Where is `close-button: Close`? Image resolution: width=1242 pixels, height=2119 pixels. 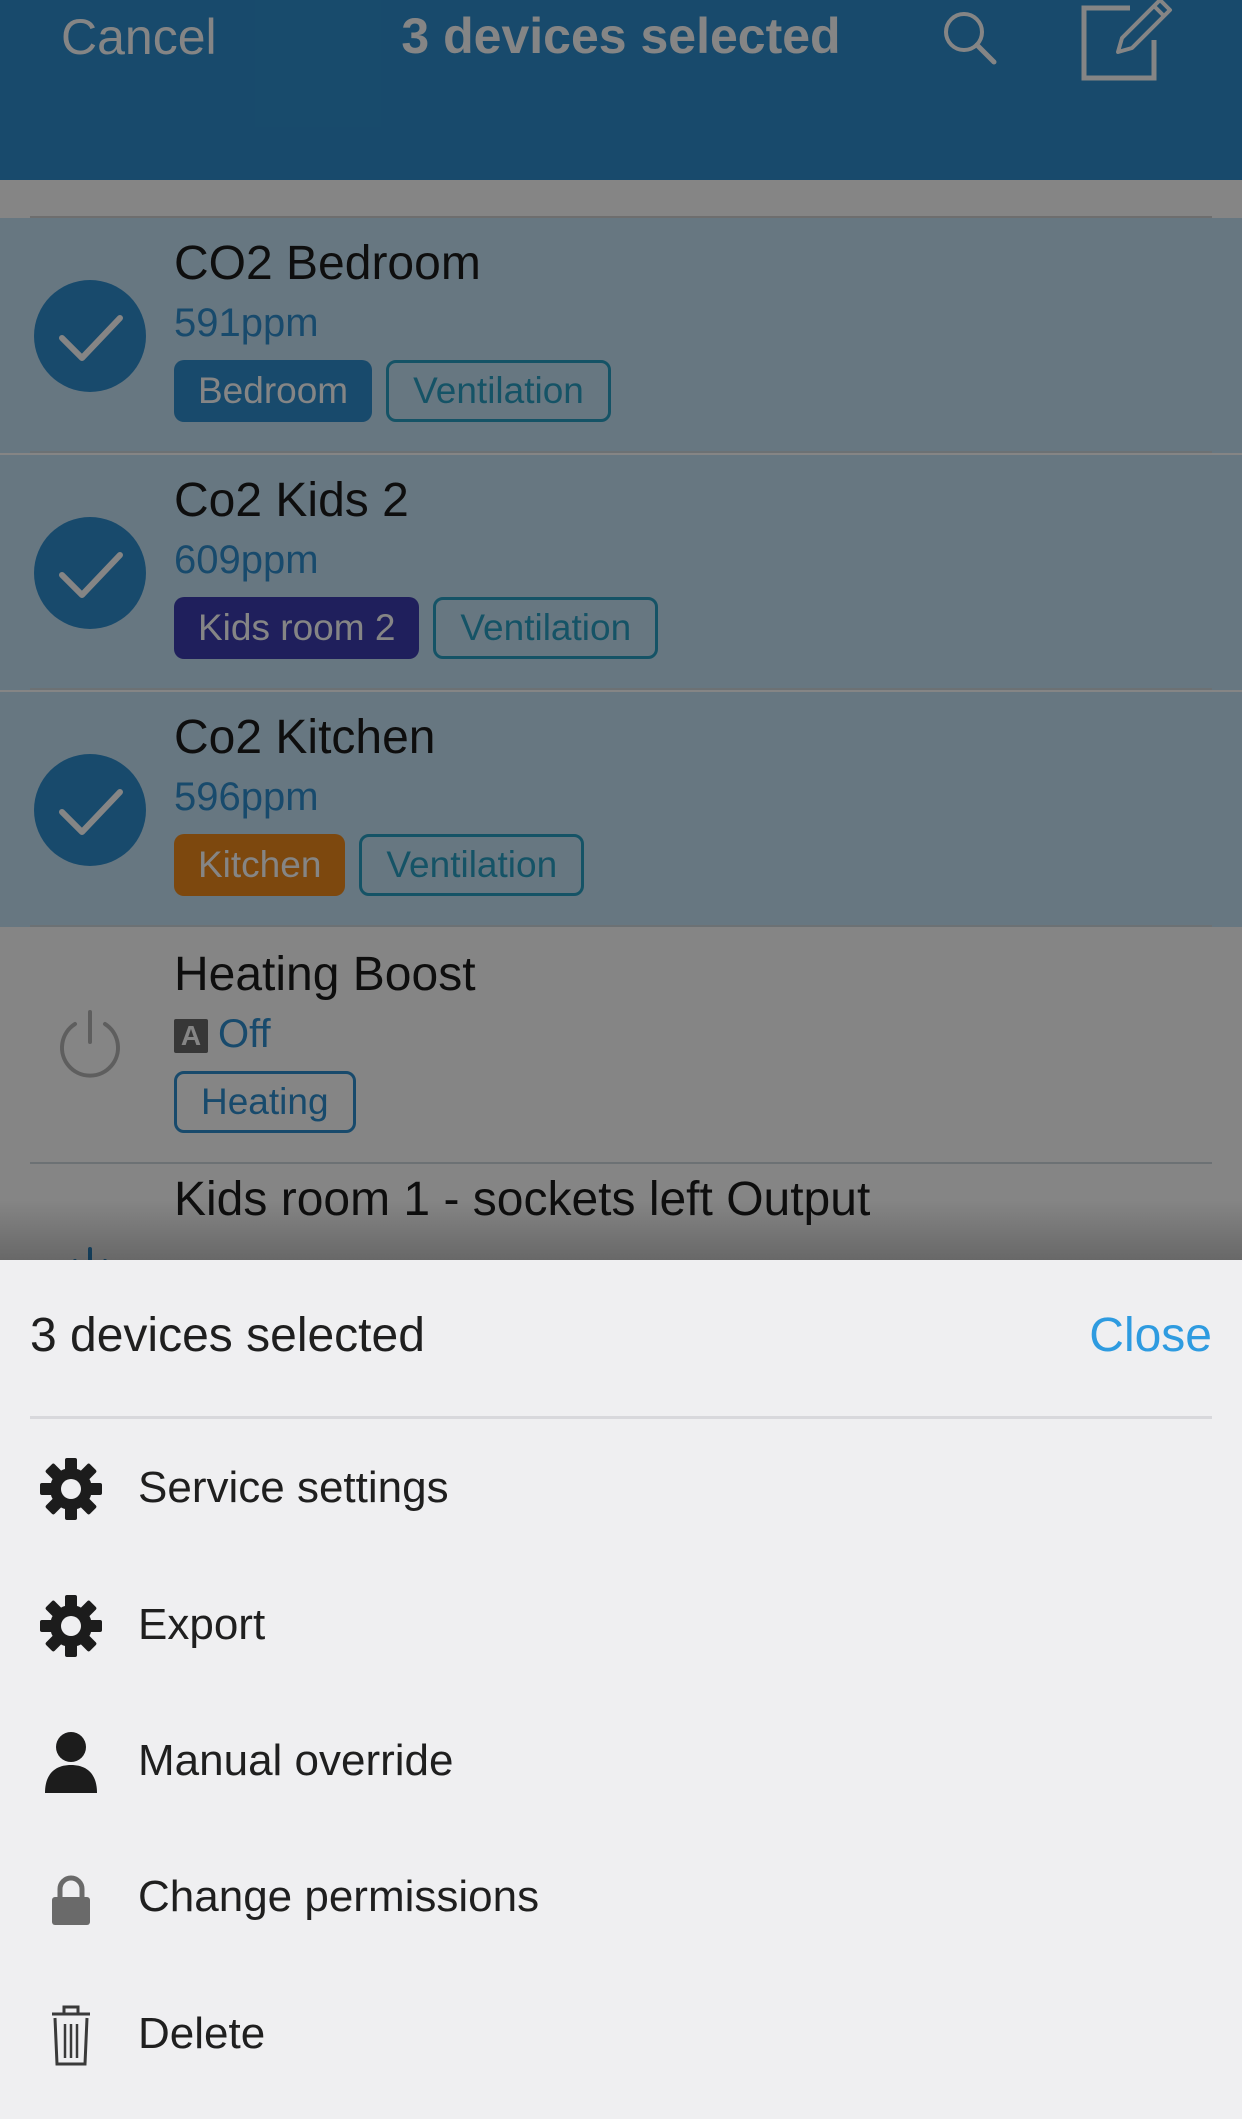 close-button: Close is located at coordinates (1150, 1336).